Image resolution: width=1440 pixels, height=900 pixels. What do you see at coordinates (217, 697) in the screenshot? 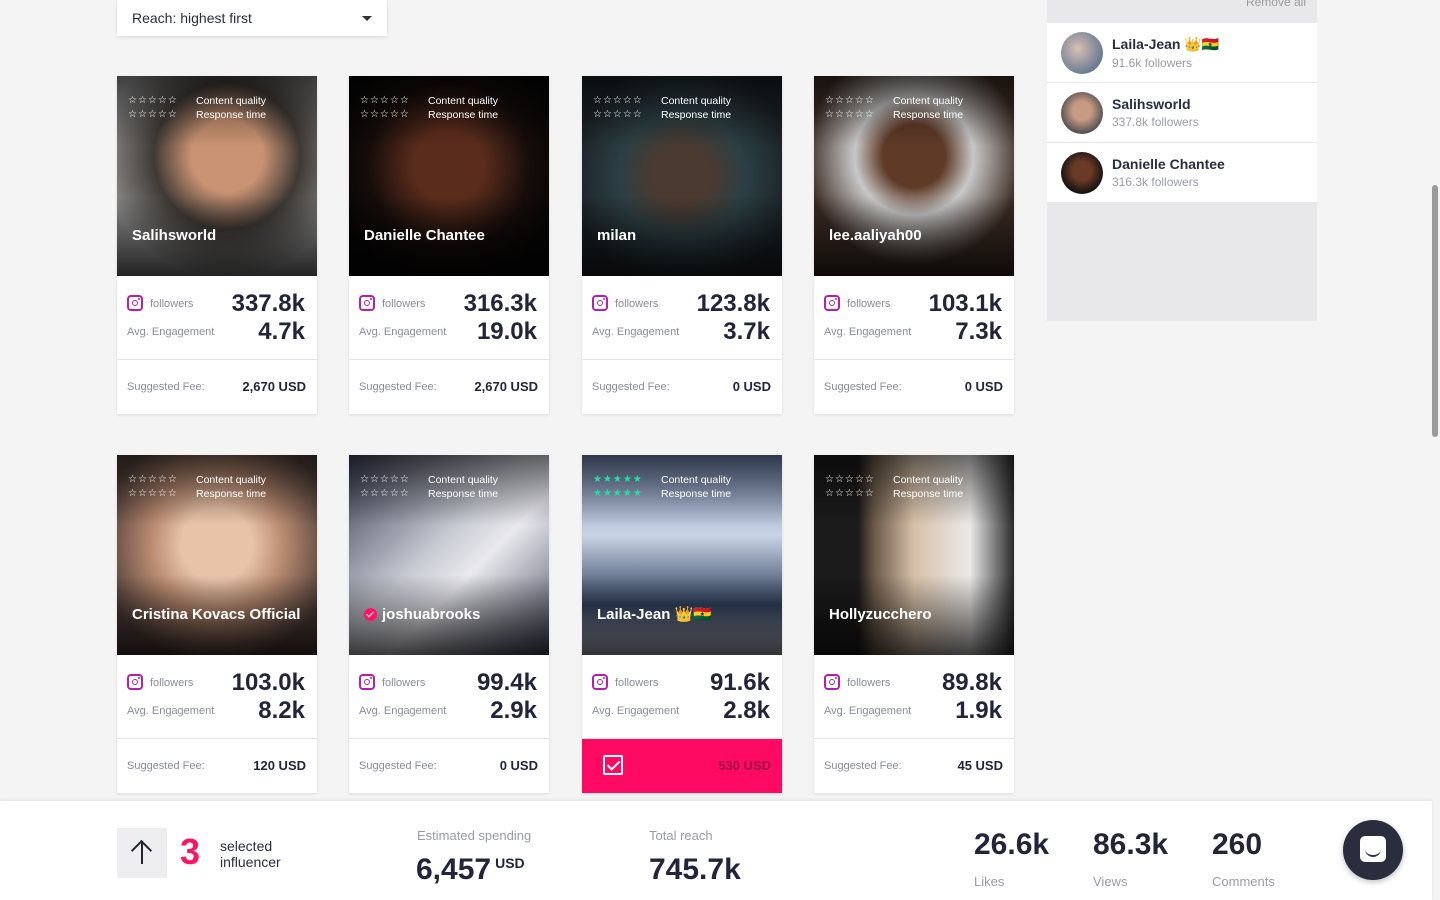
I see `influencer-stats: followers 103.0k Avg. Engagement 8.2k` at bounding box center [217, 697].